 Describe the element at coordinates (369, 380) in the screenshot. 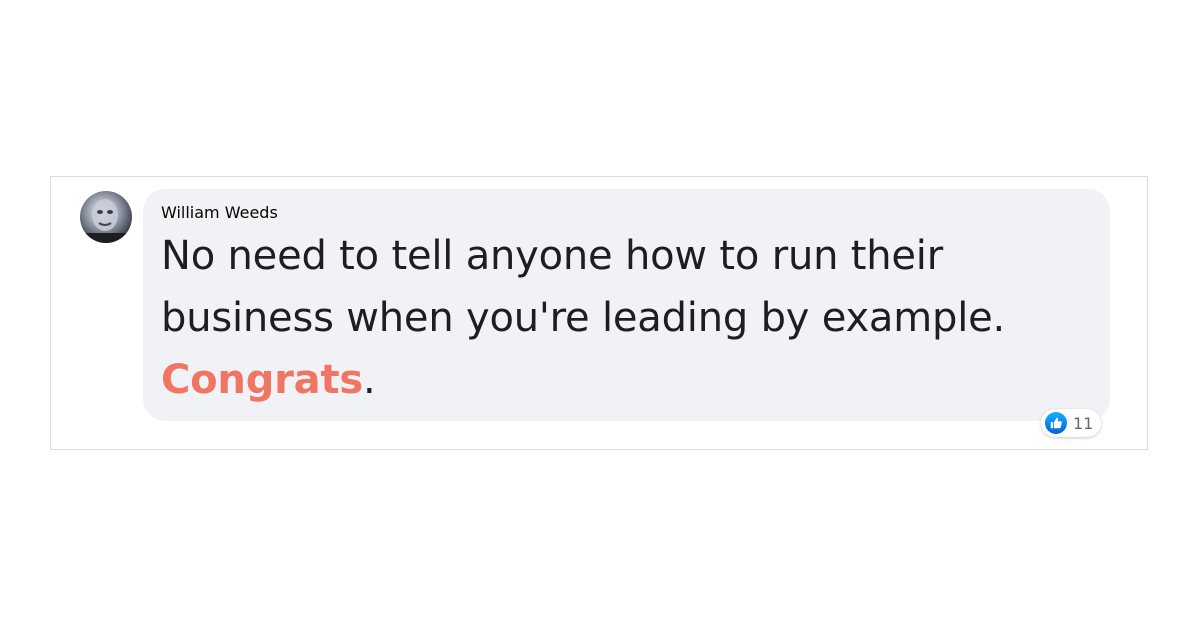

I see `comment-trailing: .` at that location.